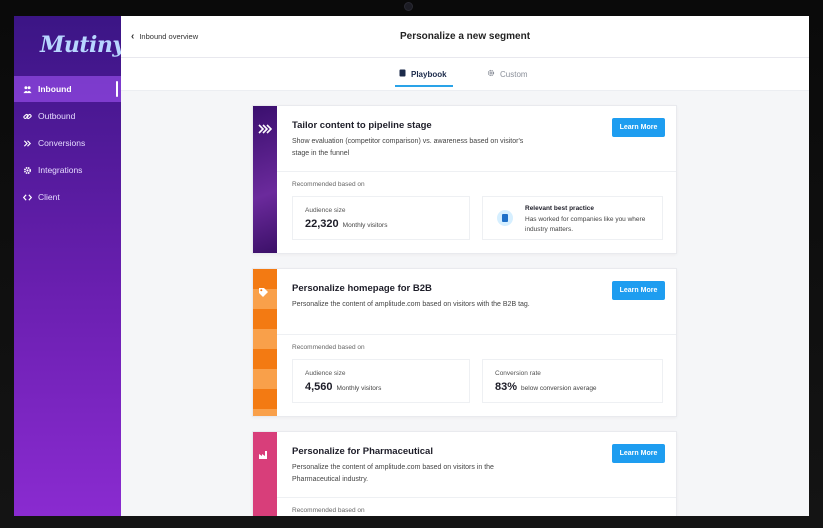 This screenshot has width=823, height=528. What do you see at coordinates (408, 6) in the screenshot?
I see `camera` at bounding box center [408, 6].